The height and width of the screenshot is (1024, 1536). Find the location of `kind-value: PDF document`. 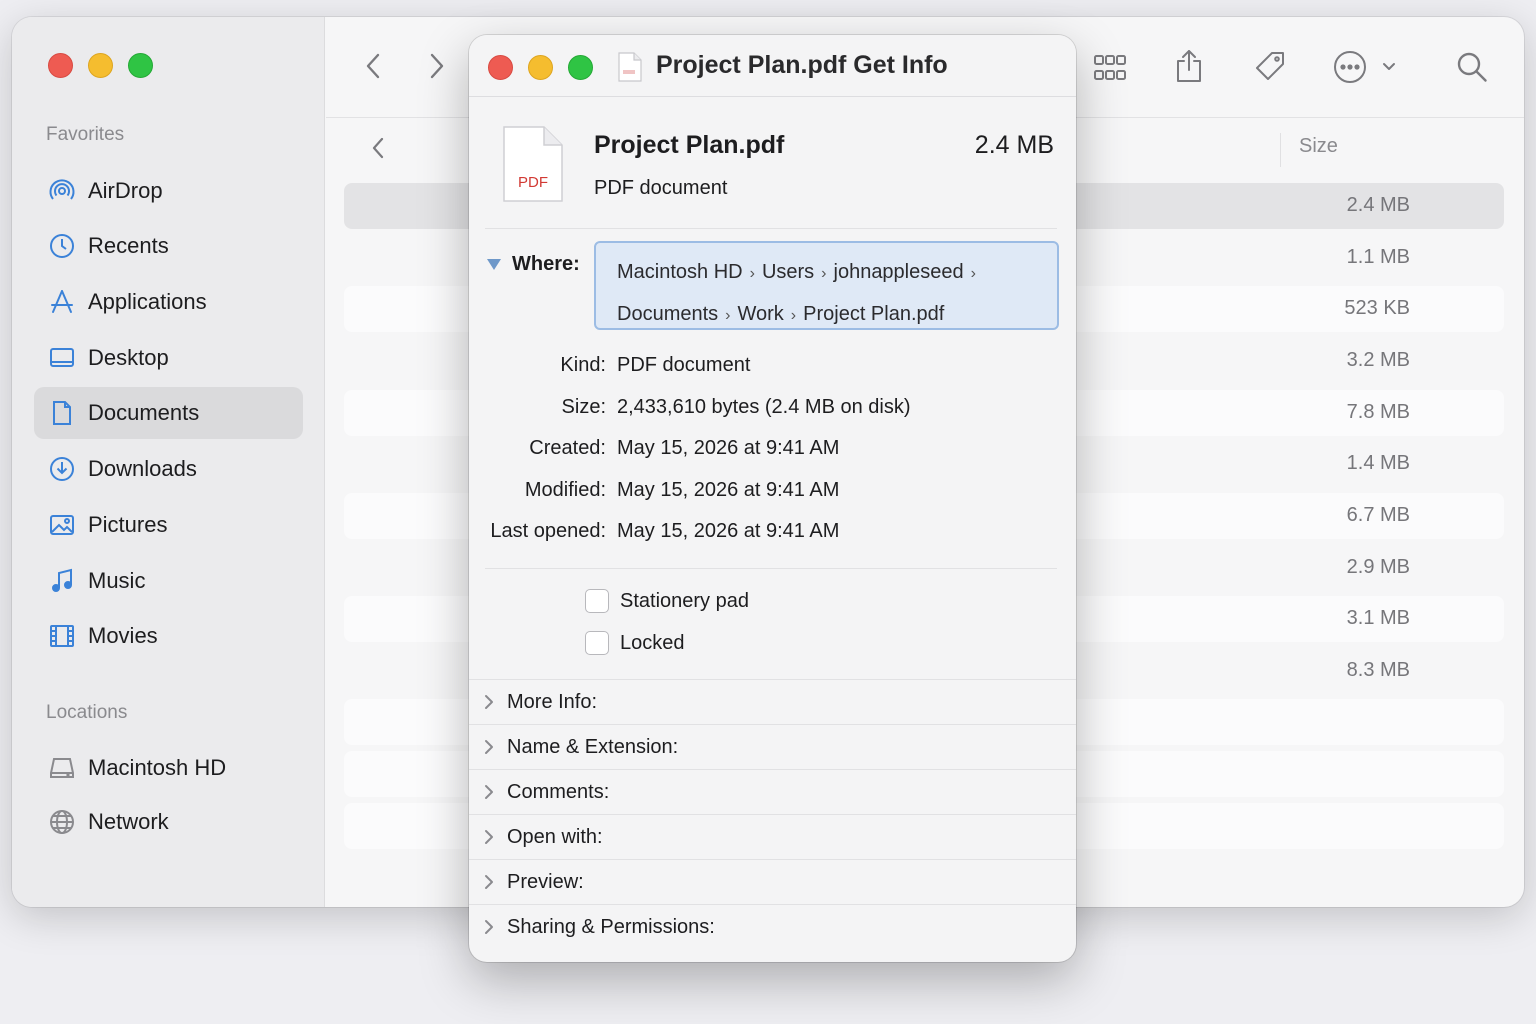

kind-value: PDF document is located at coordinates (684, 365).